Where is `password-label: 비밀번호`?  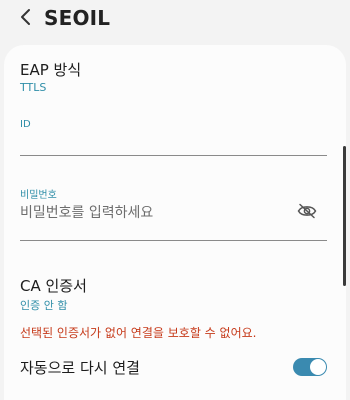 password-label: 비밀번호 is located at coordinates (38, 195).